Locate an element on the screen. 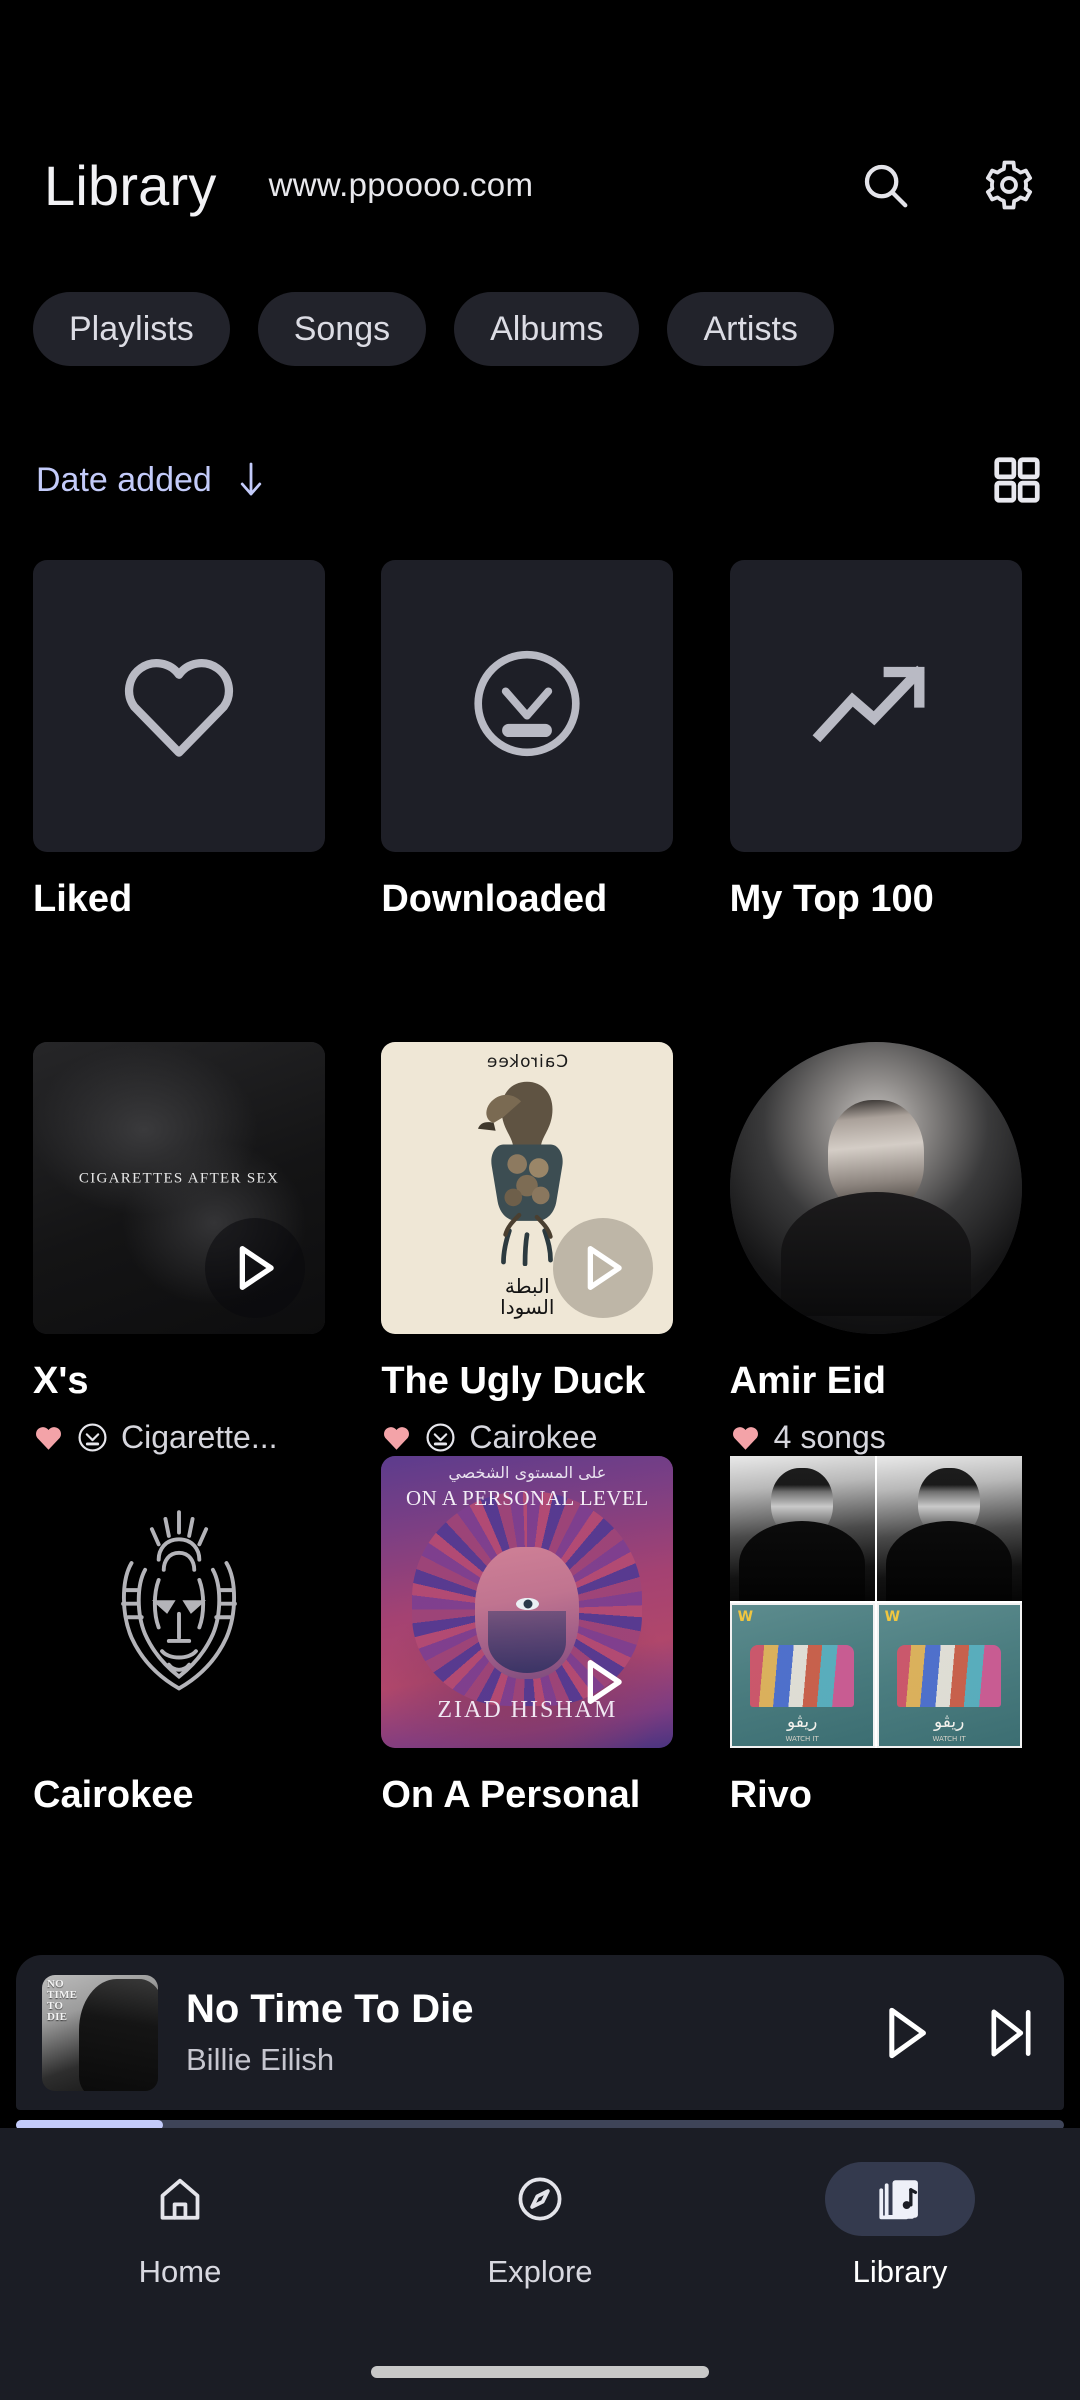  nav-label: Explore is located at coordinates (540, 2271).